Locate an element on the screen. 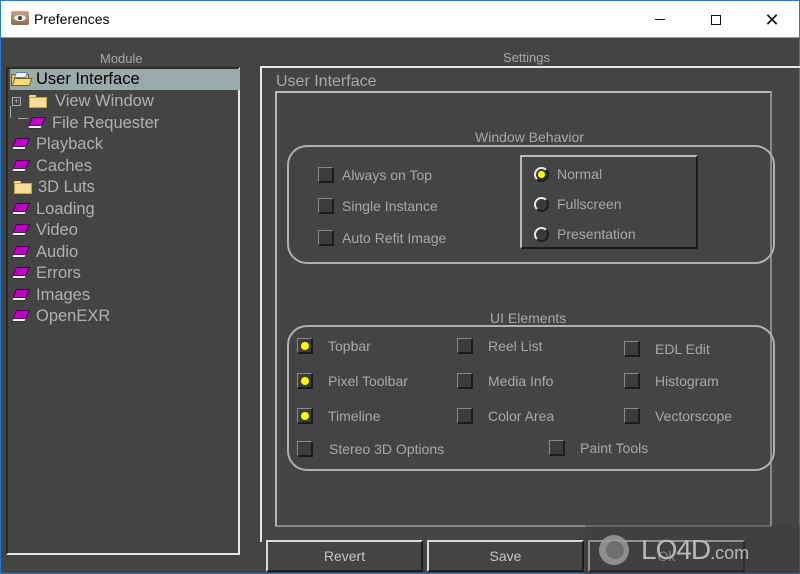  folder-icon is located at coordinates (23, 187).